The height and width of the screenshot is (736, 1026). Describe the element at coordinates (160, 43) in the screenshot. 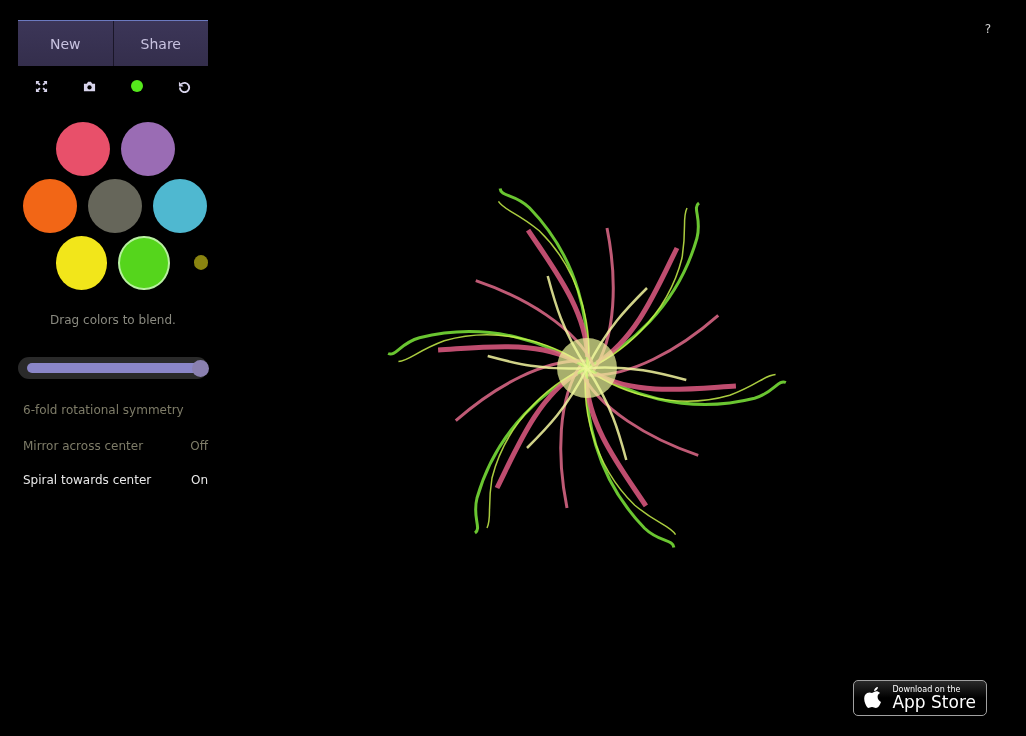

I see `toolbar-button: Share` at that location.